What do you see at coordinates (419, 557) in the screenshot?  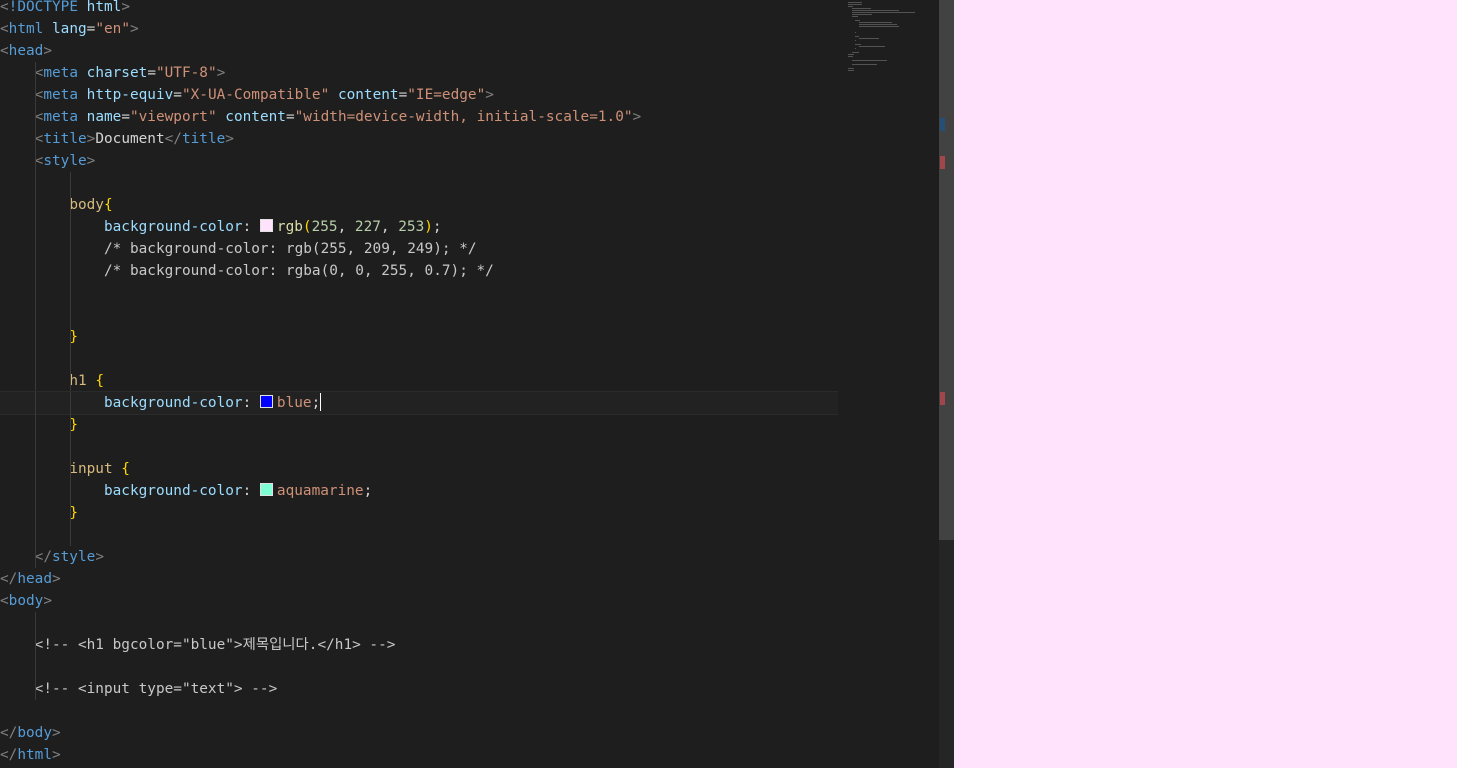 I see `code-line: </style>` at bounding box center [419, 557].